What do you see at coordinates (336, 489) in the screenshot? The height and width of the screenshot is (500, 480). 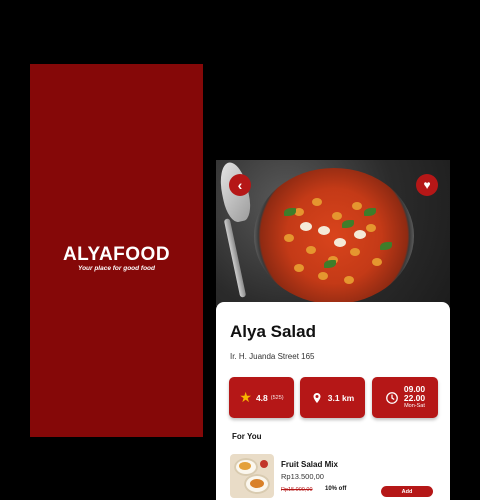 I see `menu-item-discount: 10% off` at bounding box center [336, 489].